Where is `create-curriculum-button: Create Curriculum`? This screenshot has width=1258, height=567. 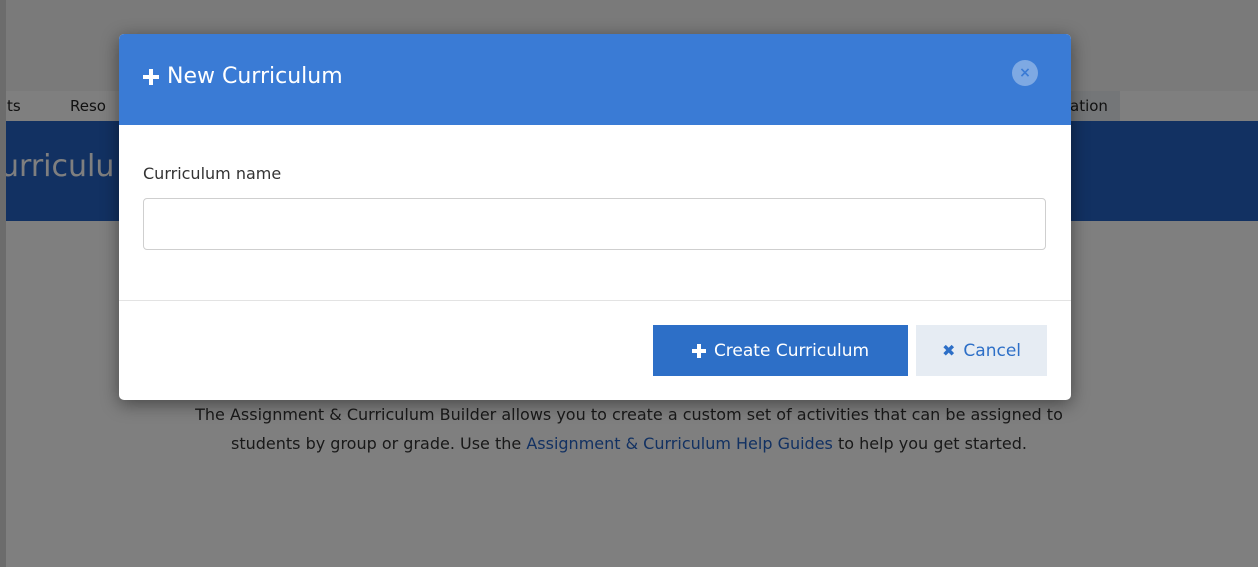
create-curriculum-button: Create Curriculum is located at coordinates (780, 350).